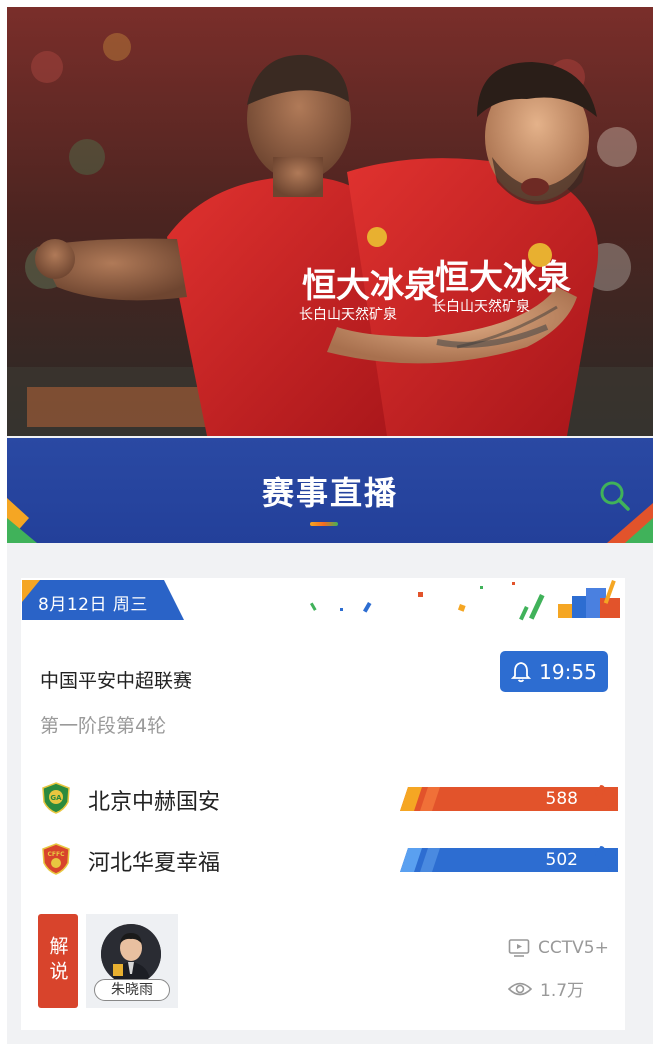  I want to click on svg-text: GA, so click(56, 798).